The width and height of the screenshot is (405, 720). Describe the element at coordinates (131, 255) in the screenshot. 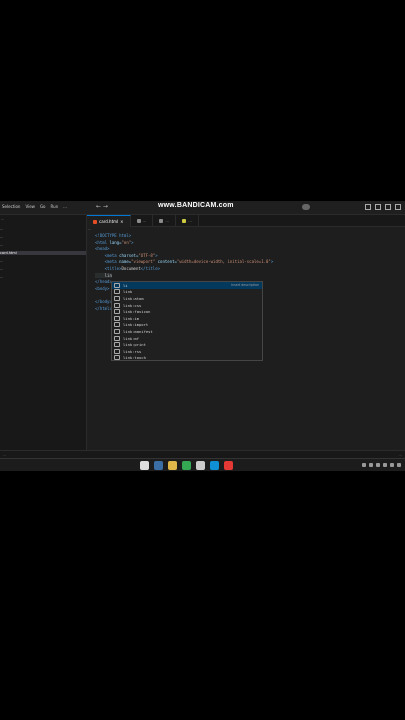

I see `code-line: <meta charset="UTF-8">` at that location.